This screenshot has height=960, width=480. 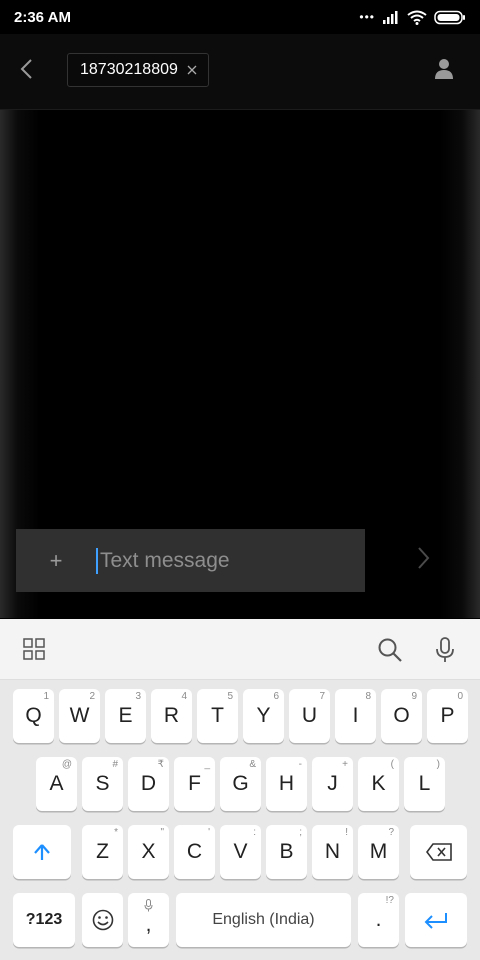 What do you see at coordinates (129, 69) in the screenshot?
I see `recipient-number: 18730218809` at bounding box center [129, 69].